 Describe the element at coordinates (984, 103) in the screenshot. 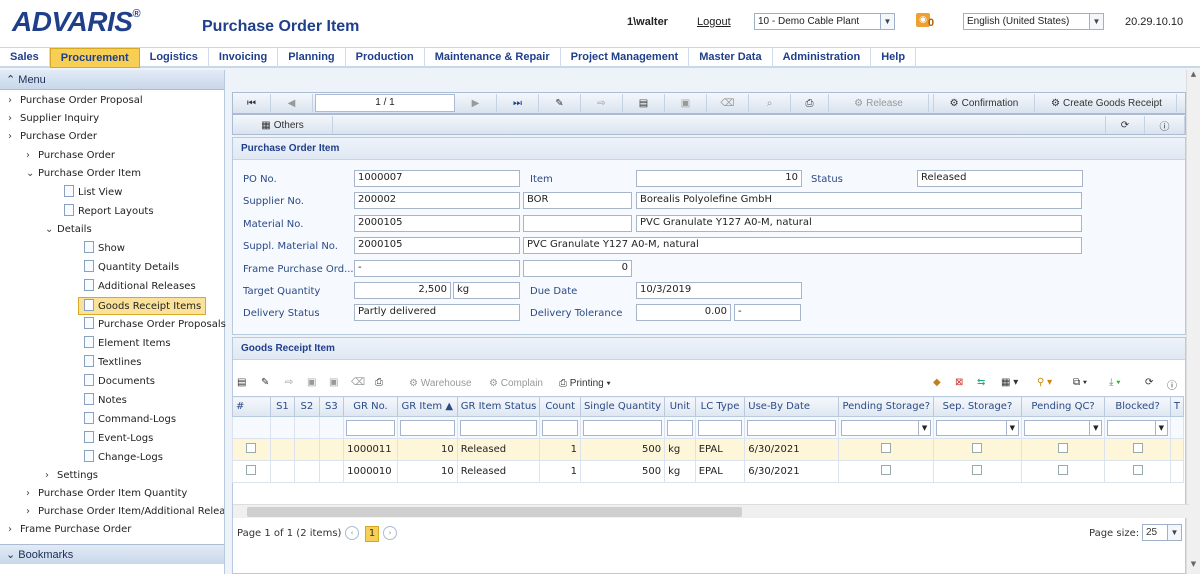

I see `confirmation-button: ⚙ Confirmation` at that location.